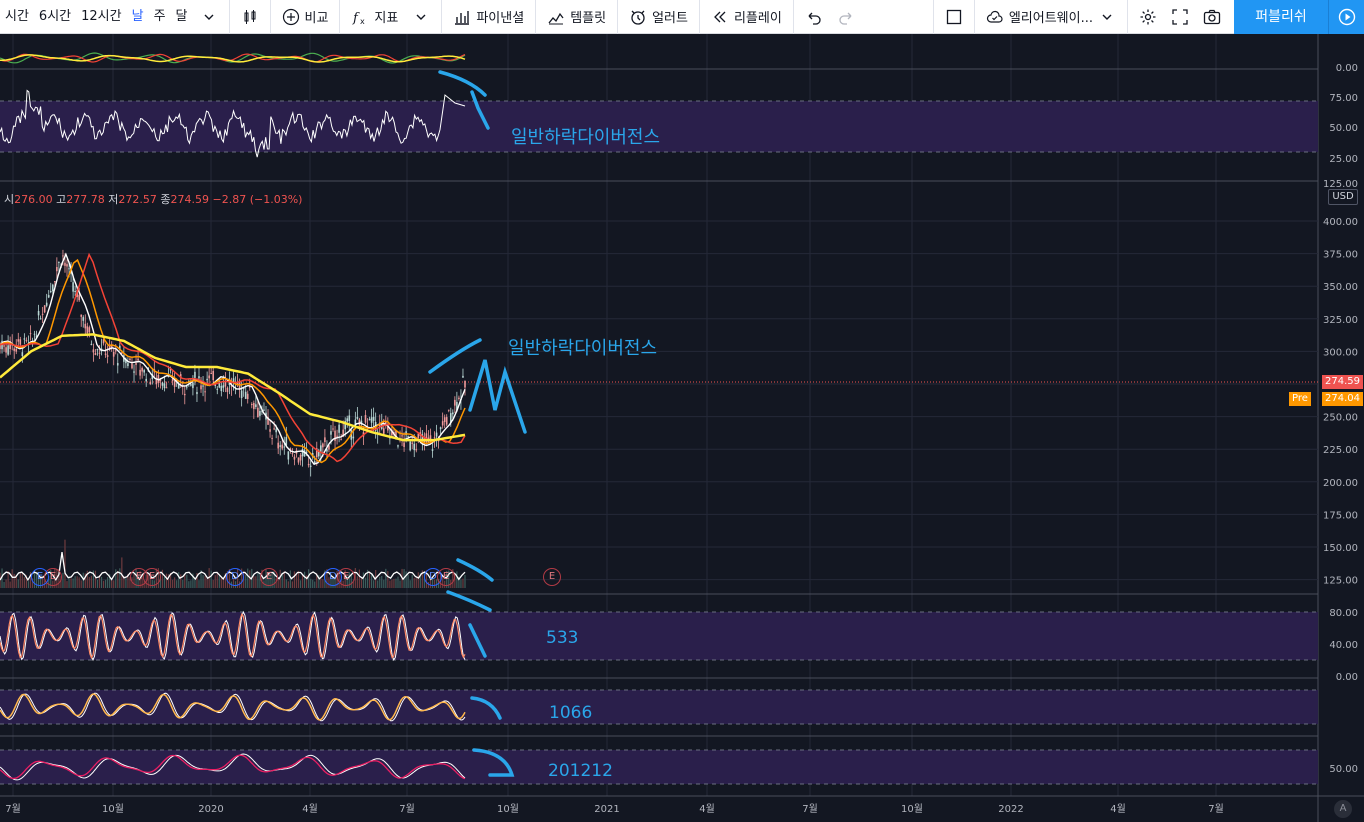 The image size is (1364, 822). Describe the element at coordinates (462, 17) in the screenshot. I see `bar-chart-icon` at that location.